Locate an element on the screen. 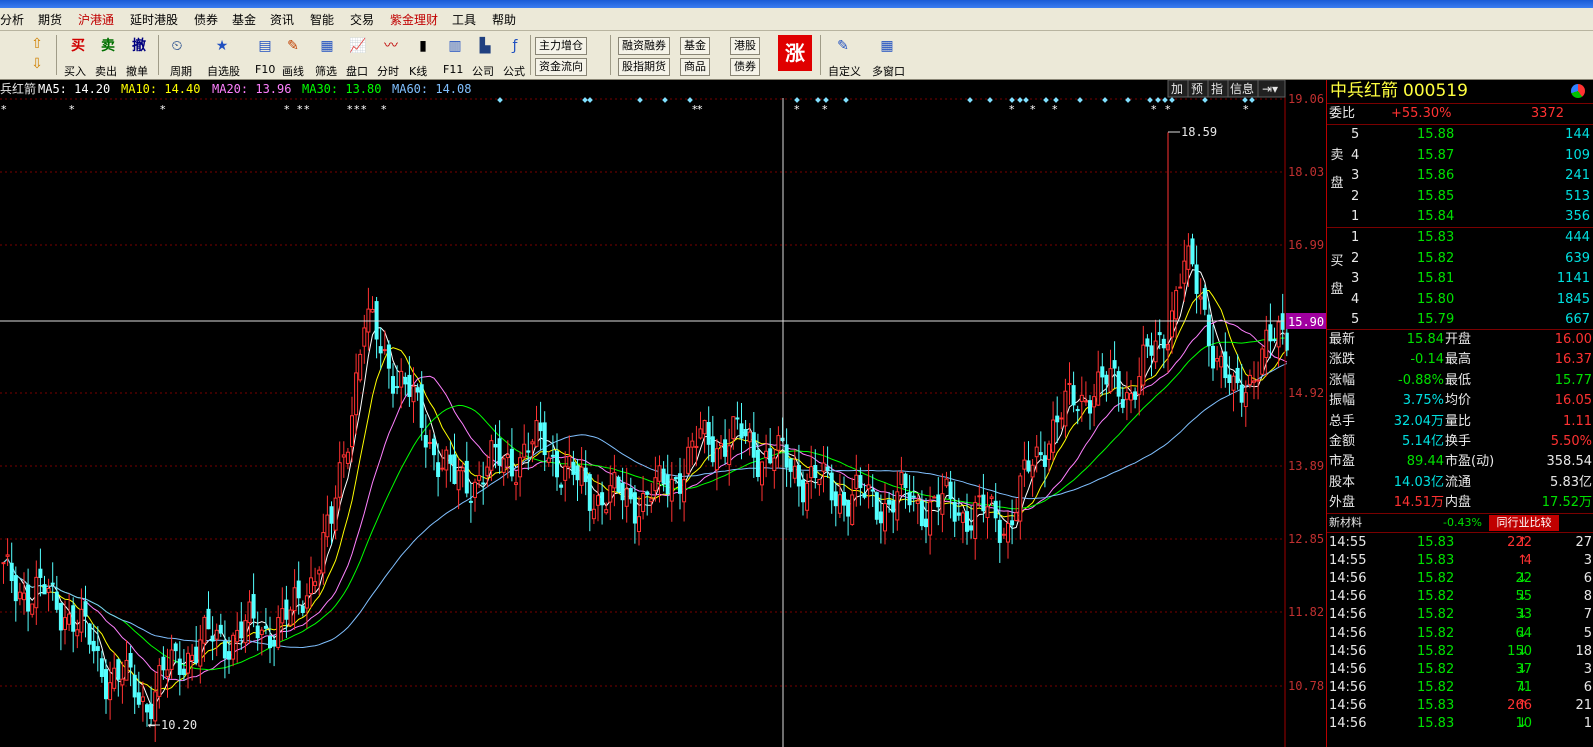 Image resolution: width=1593 pixels, height=747 pixels. fund-flow-button: 资金流向 is located at coordinates (561, 67).